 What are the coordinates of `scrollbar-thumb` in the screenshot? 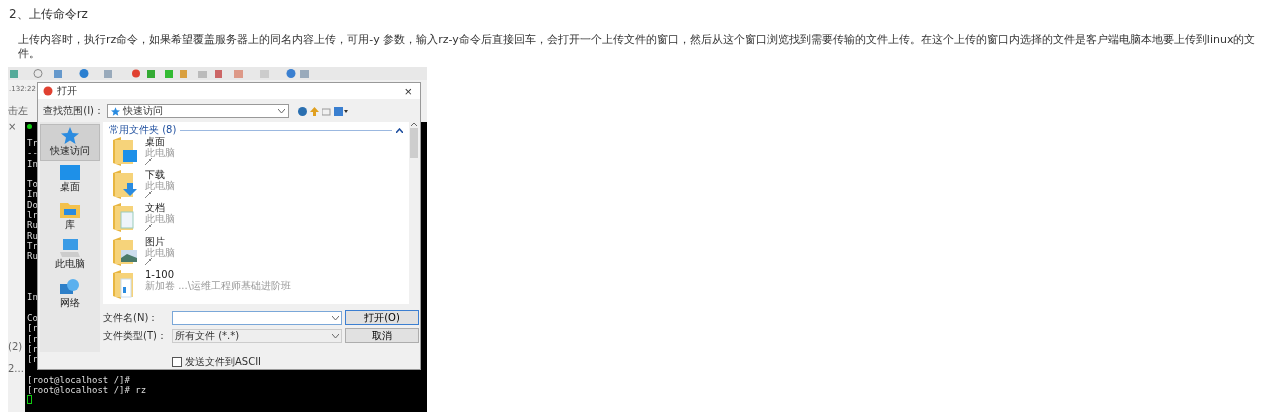 It's located at (414, 143).